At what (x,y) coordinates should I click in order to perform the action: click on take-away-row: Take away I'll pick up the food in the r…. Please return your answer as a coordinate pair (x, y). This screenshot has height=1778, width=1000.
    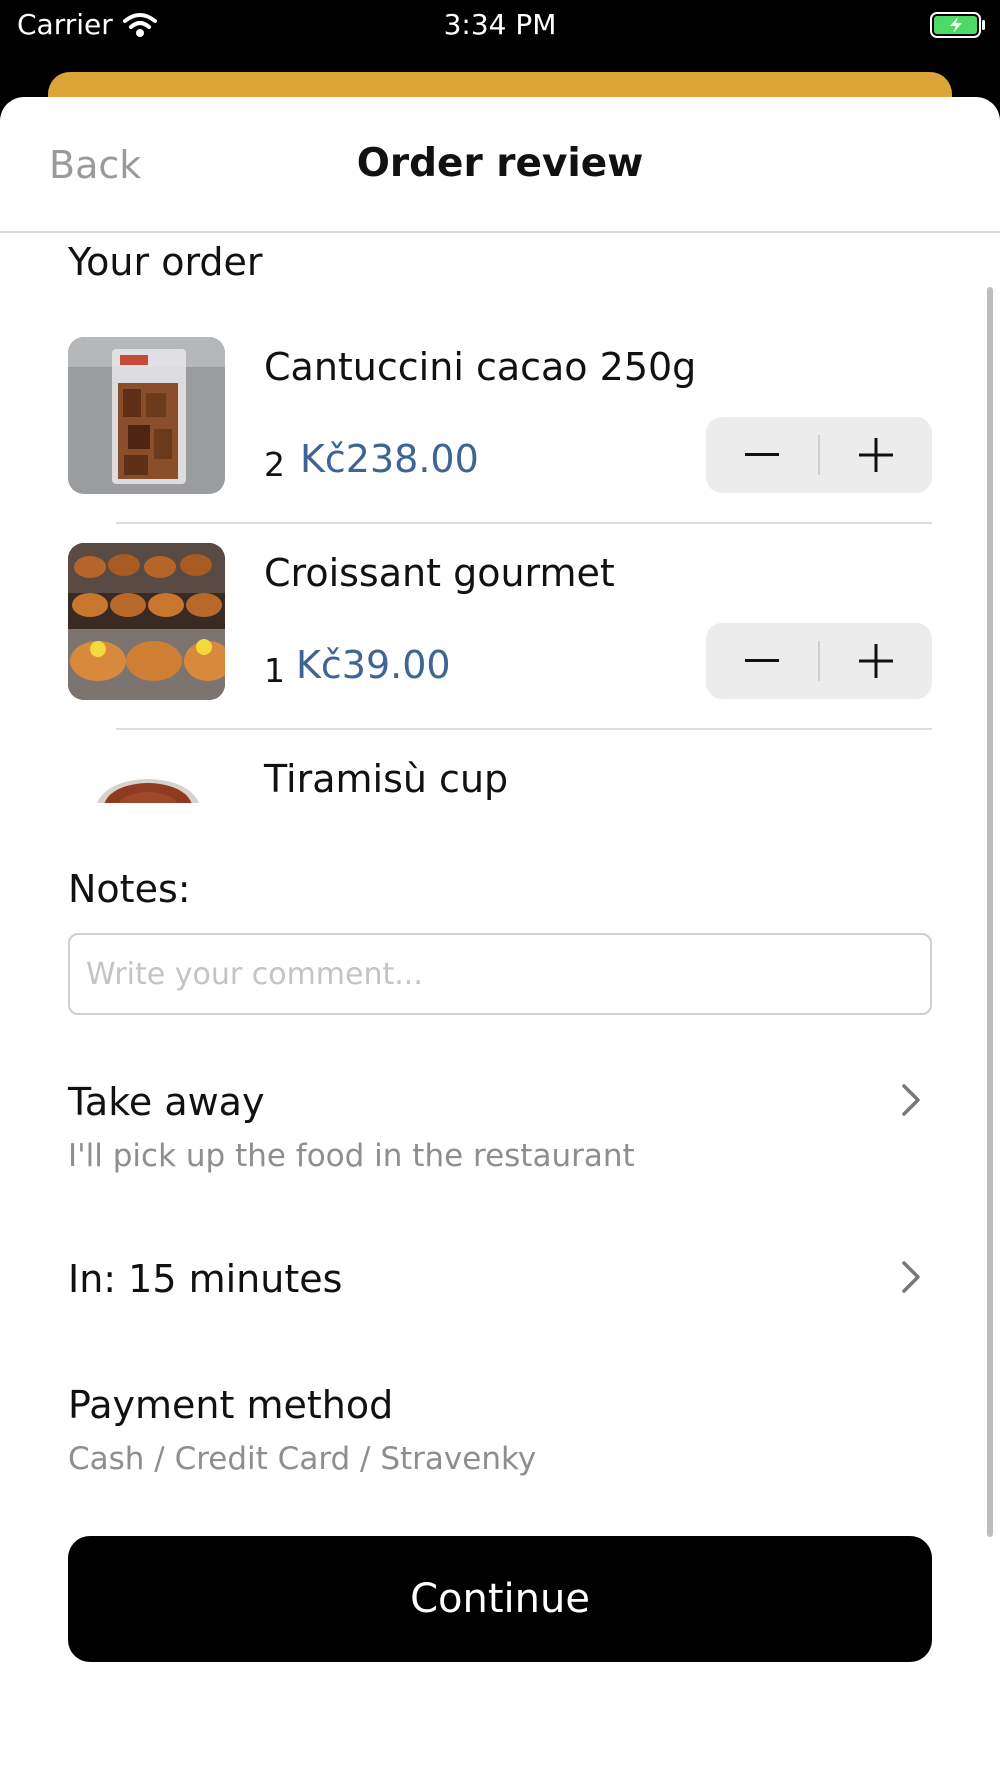
    Looking at the image, I should click on (500, 1140).